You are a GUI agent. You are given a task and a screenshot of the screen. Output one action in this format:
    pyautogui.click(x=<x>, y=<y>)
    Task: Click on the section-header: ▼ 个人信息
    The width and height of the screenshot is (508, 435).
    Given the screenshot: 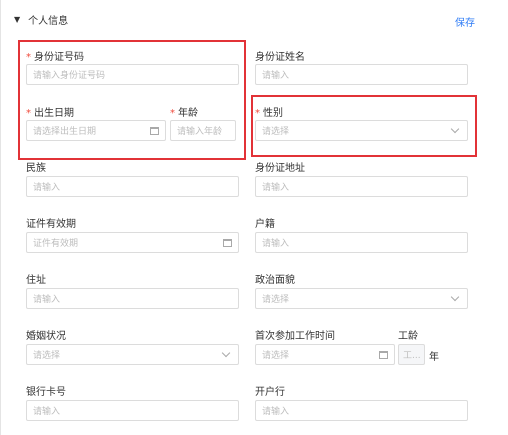 What is the action you would take?
    pyautogui.click(x=41, y=19)
    